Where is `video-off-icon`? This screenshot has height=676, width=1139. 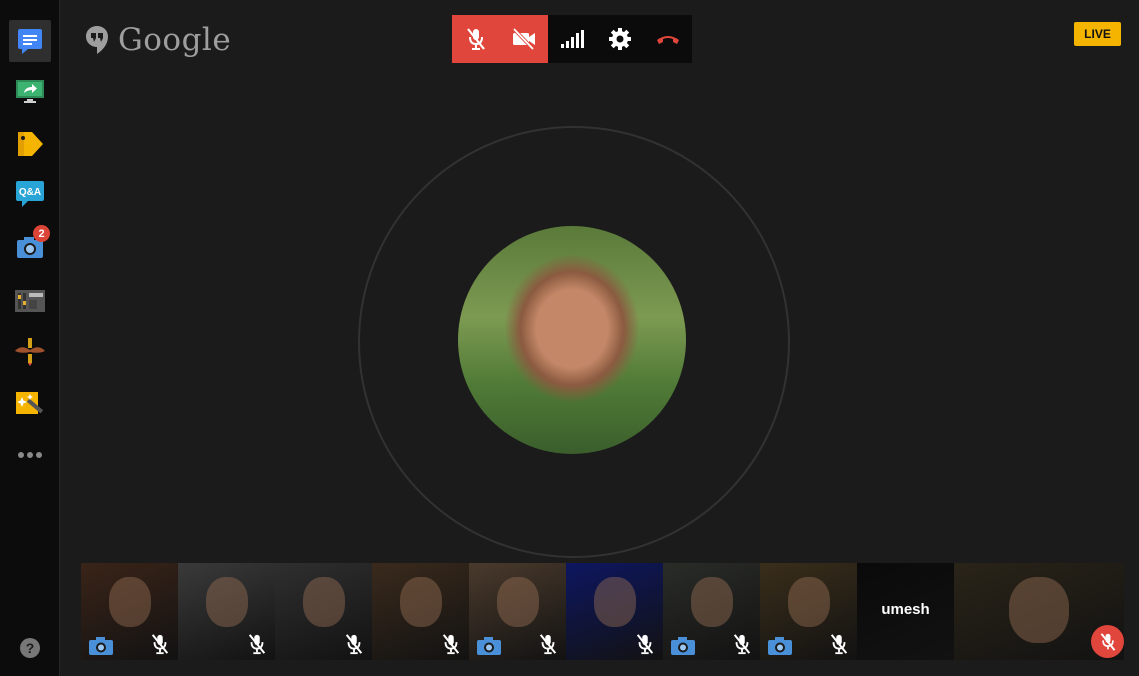
video-off-icon is located at coordinates (523, 39).